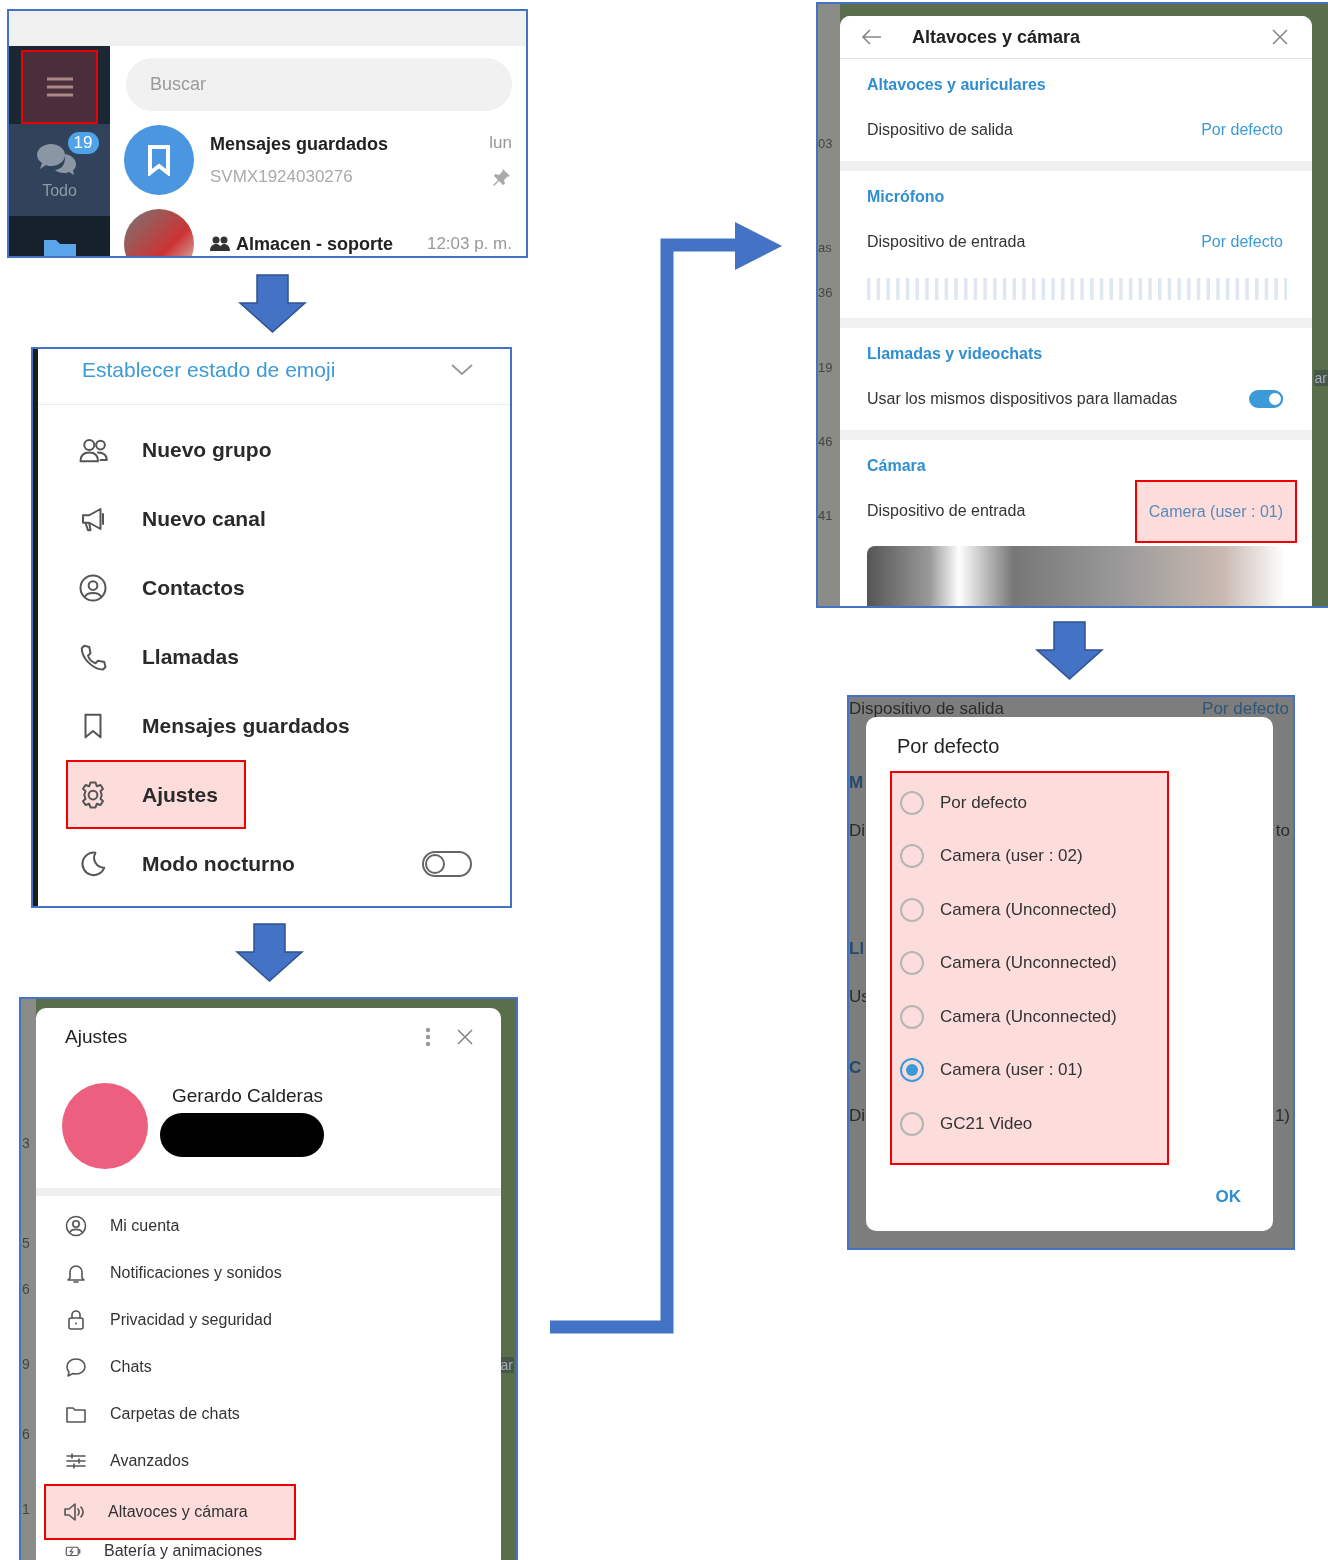 Image resolution: width=1328 pixels, height=1560 pixels. I want to click on unread-badge: 19, so click(83, 143).